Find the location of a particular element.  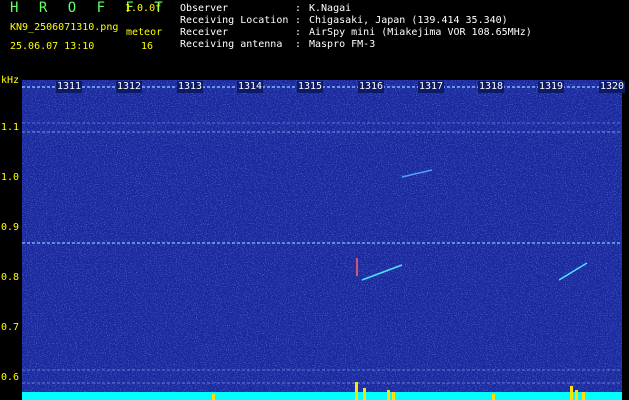

tick-label: 1.1 is located at coordinates (10, 127).